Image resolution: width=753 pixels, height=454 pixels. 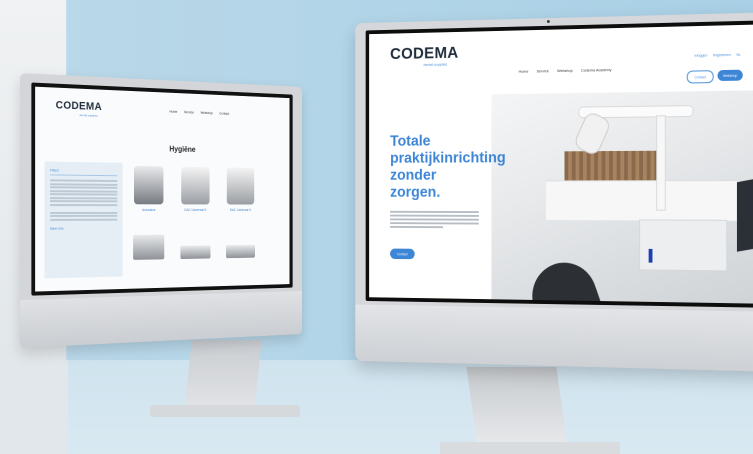 I want to click on register-link: Registreren, so click(x=722, y=55).